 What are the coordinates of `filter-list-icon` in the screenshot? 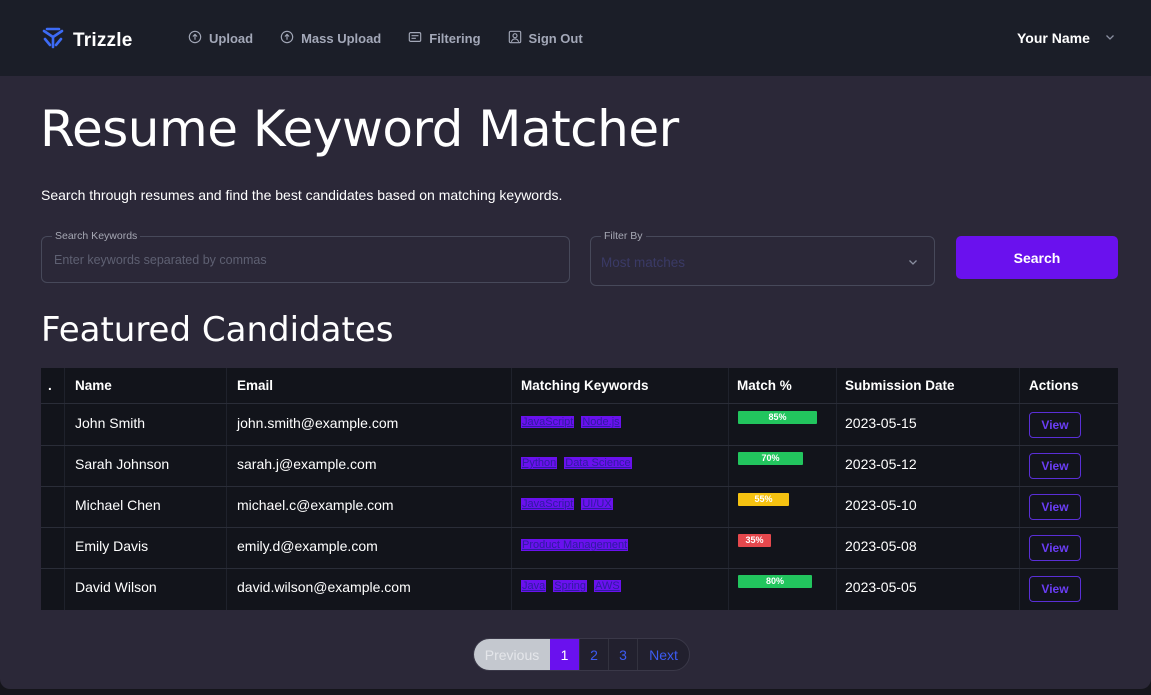 It's located at (418, 38).